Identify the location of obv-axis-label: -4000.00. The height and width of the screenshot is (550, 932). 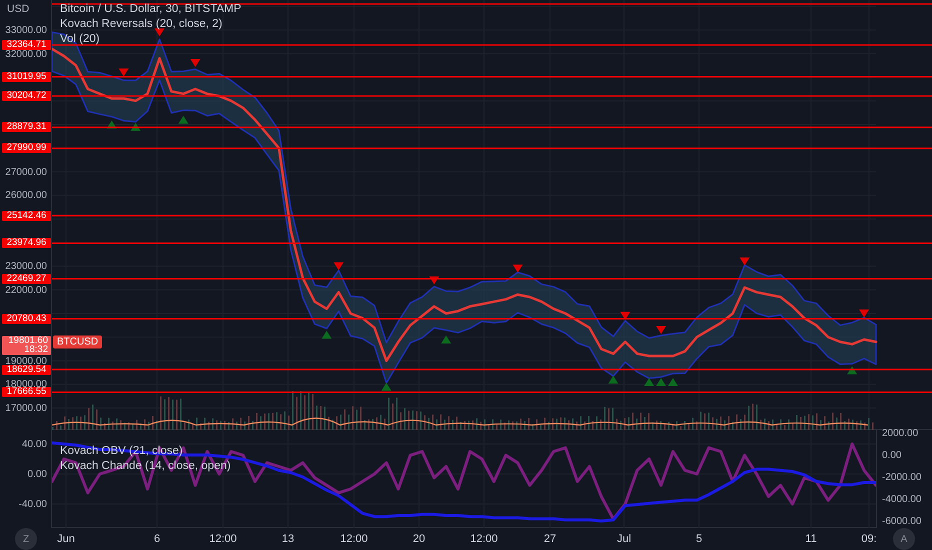
(902, 500).